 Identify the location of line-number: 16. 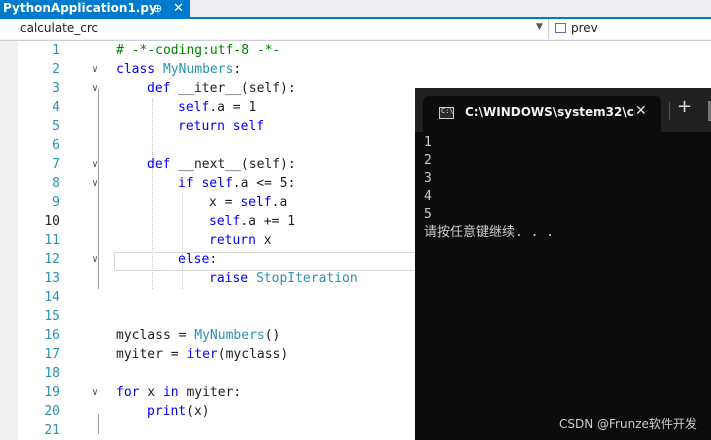
(52, 335).